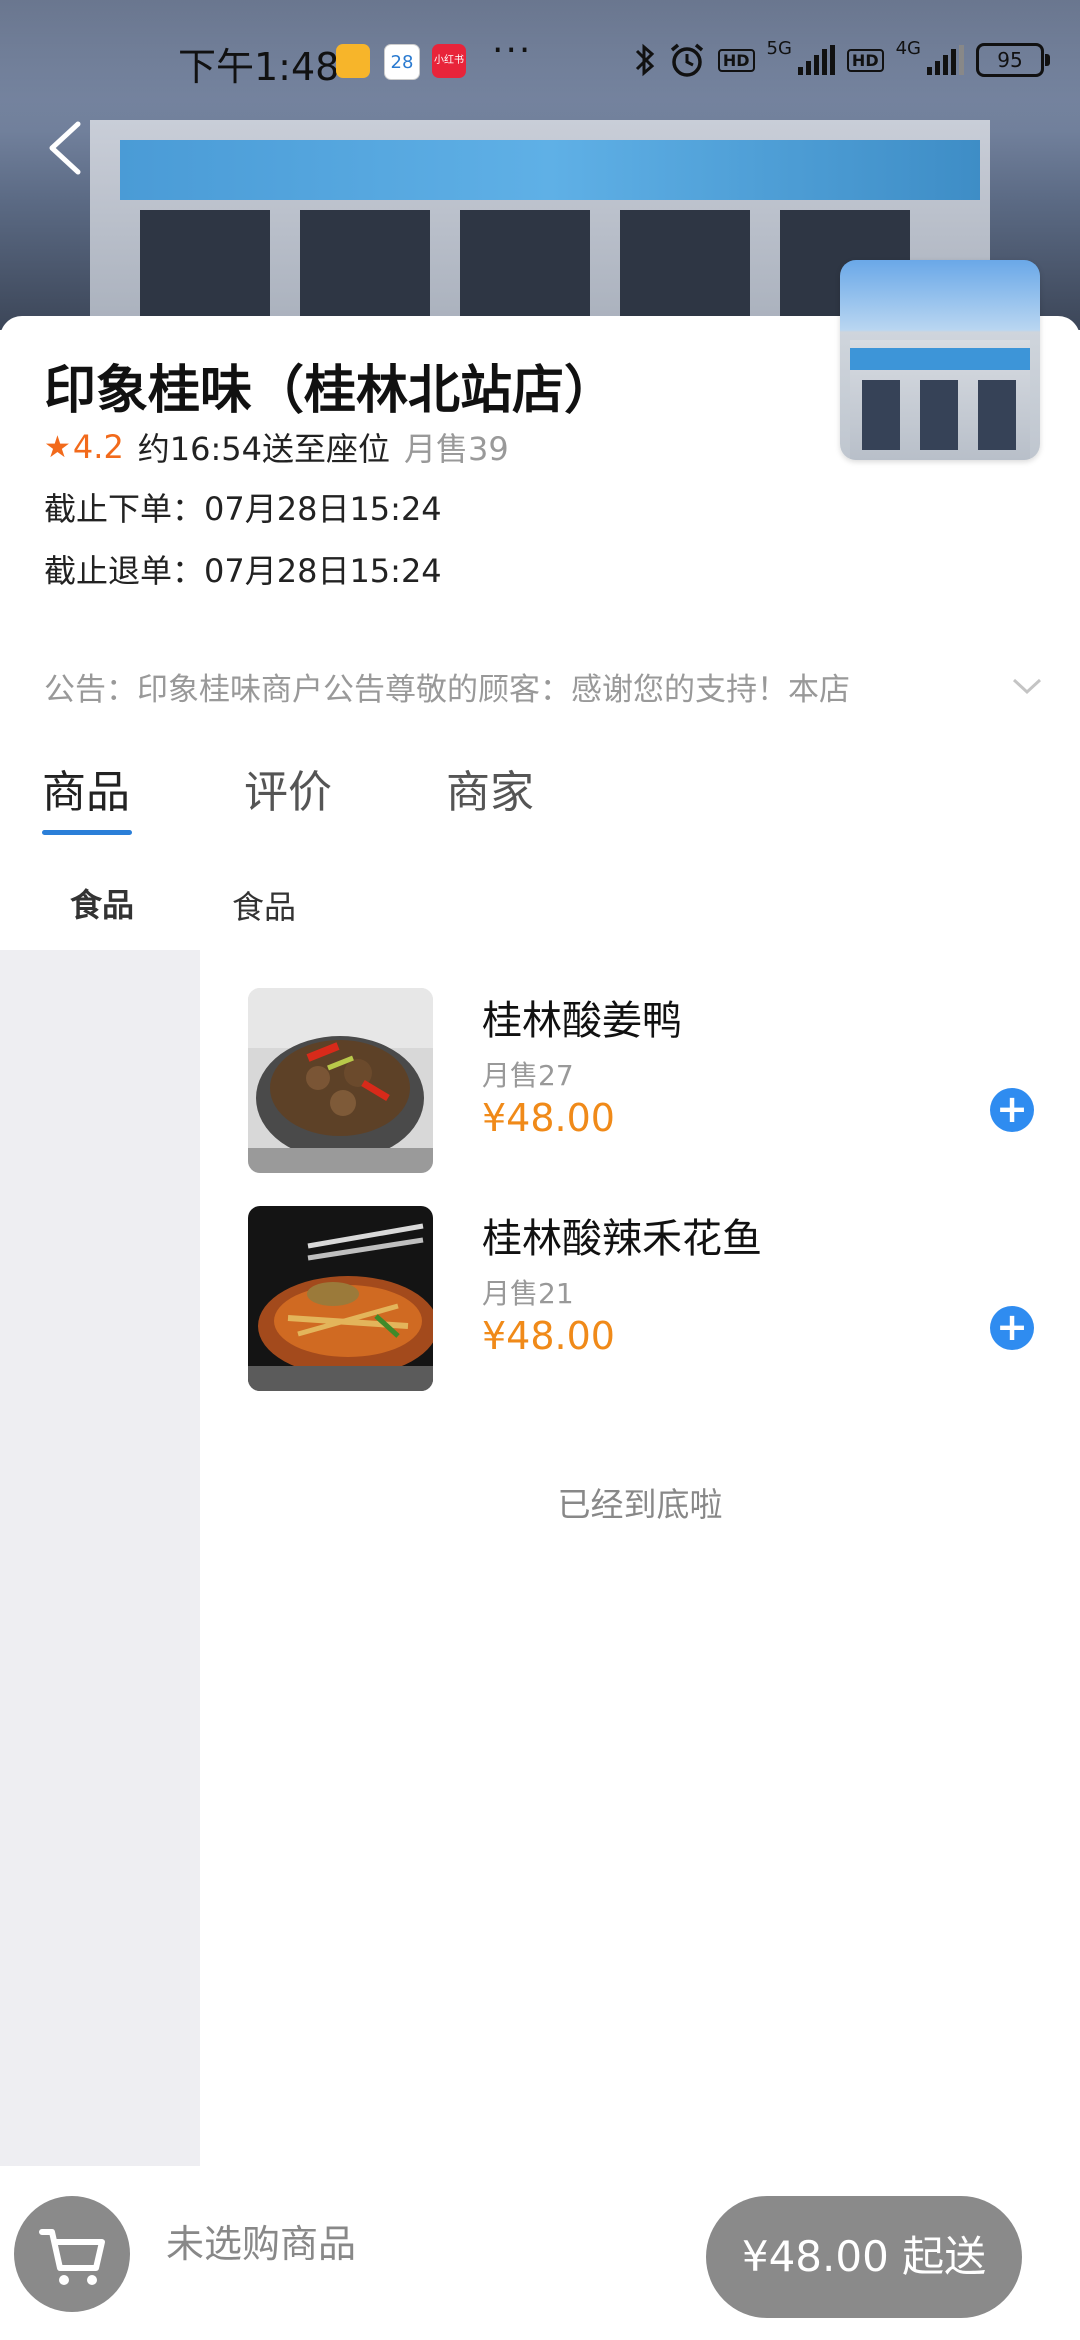 The height and width of the screenshot is (2340, 1080). What do you see at coordinates (261, 2244) in the screenshot?
I see `cart-empty-text: 未选购商品` at bounding box center [261, 2244].